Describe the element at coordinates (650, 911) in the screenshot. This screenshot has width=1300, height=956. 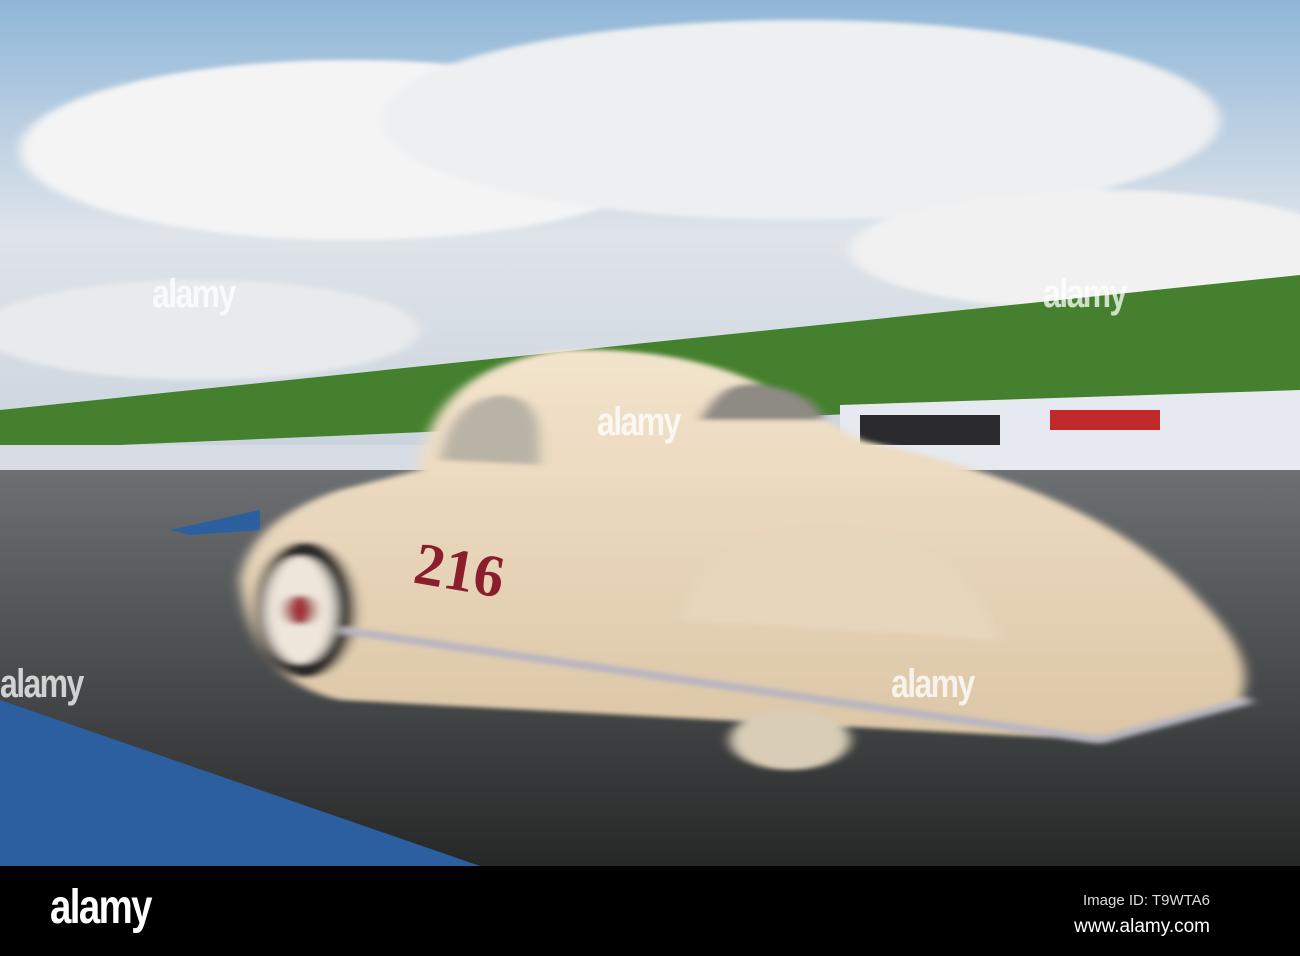
I see `footer-bar: alamy Image ID: T9WTA6 www.alamy.com` at that location.